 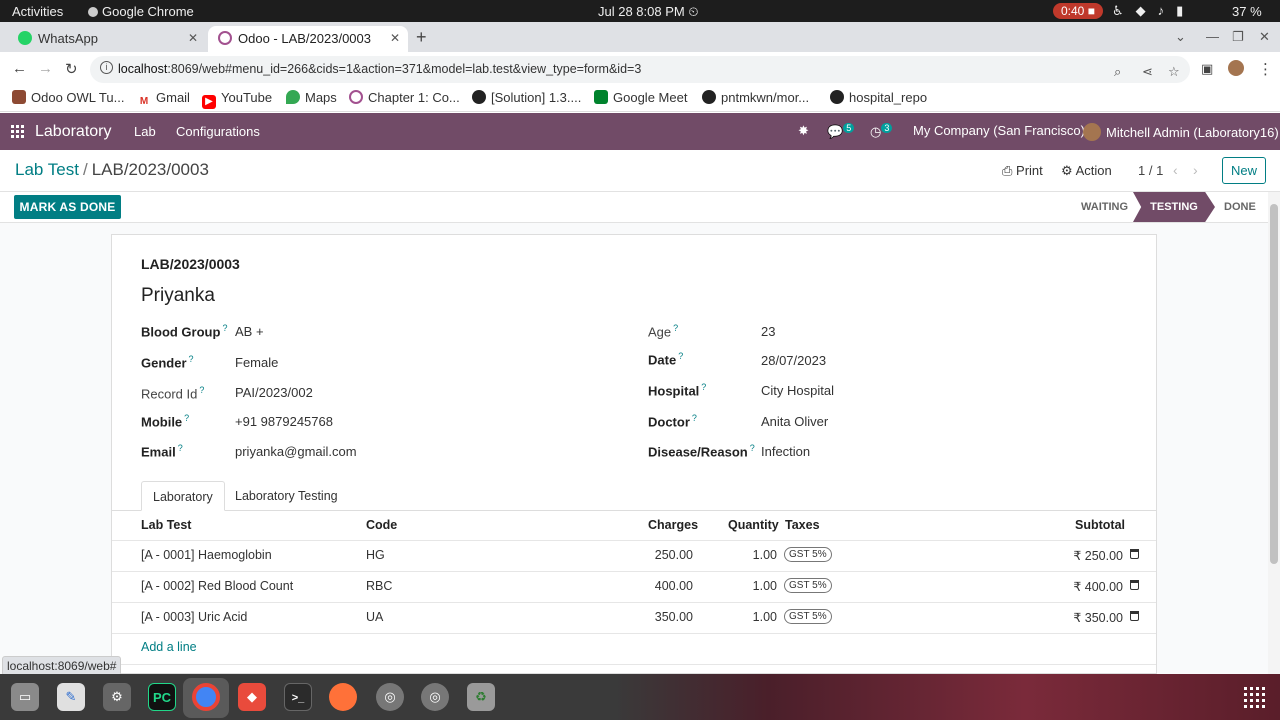 I want to click on bookmark-star-icon: ☆, so click(x=1174, y=72).